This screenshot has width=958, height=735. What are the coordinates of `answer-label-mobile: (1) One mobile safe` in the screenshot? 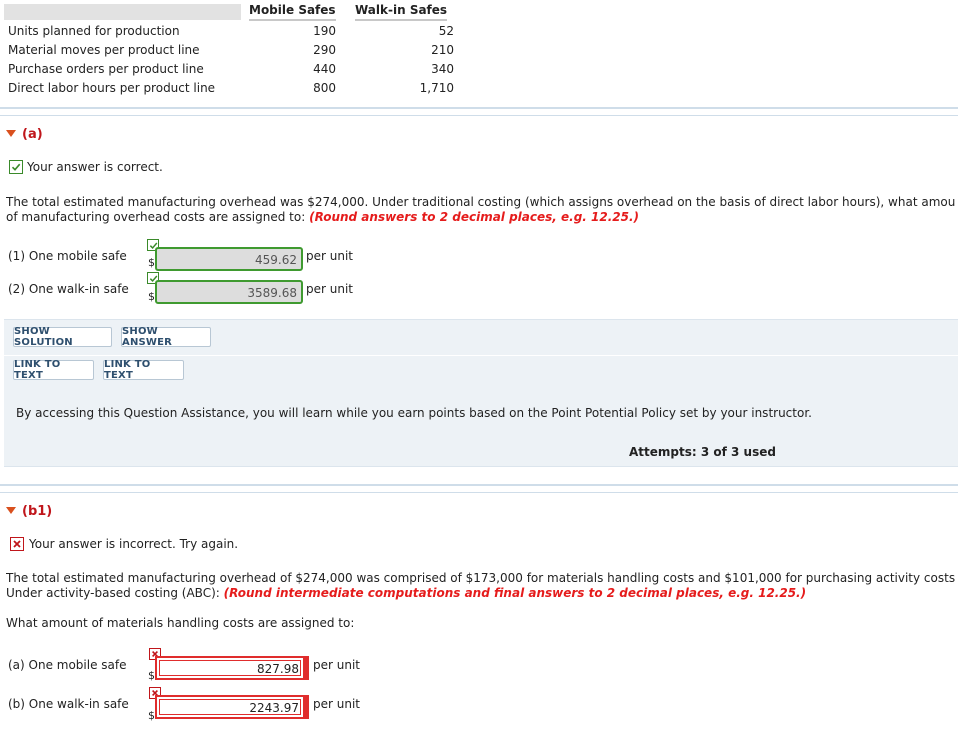 It's located at (67, 256).